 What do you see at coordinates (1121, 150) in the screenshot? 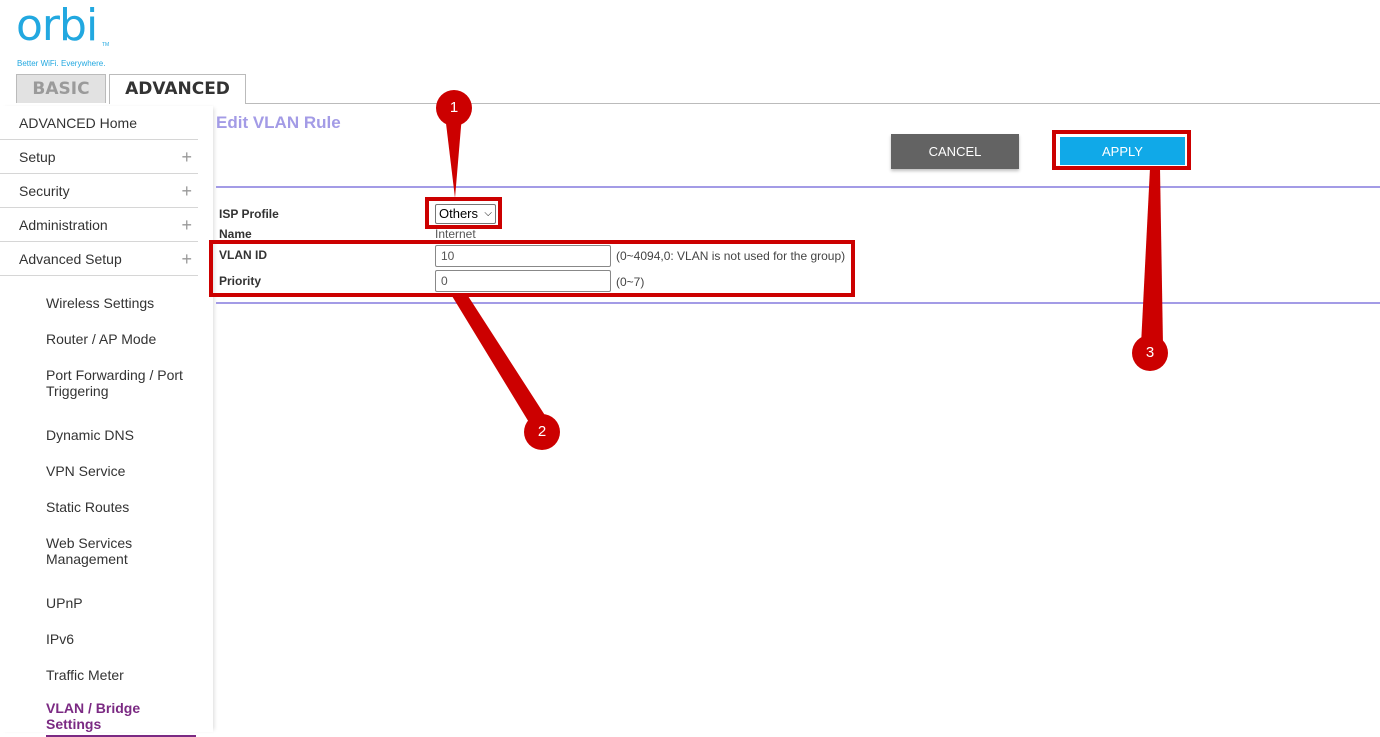
I see `highlight-apply` at bounding box center [1121, 150].